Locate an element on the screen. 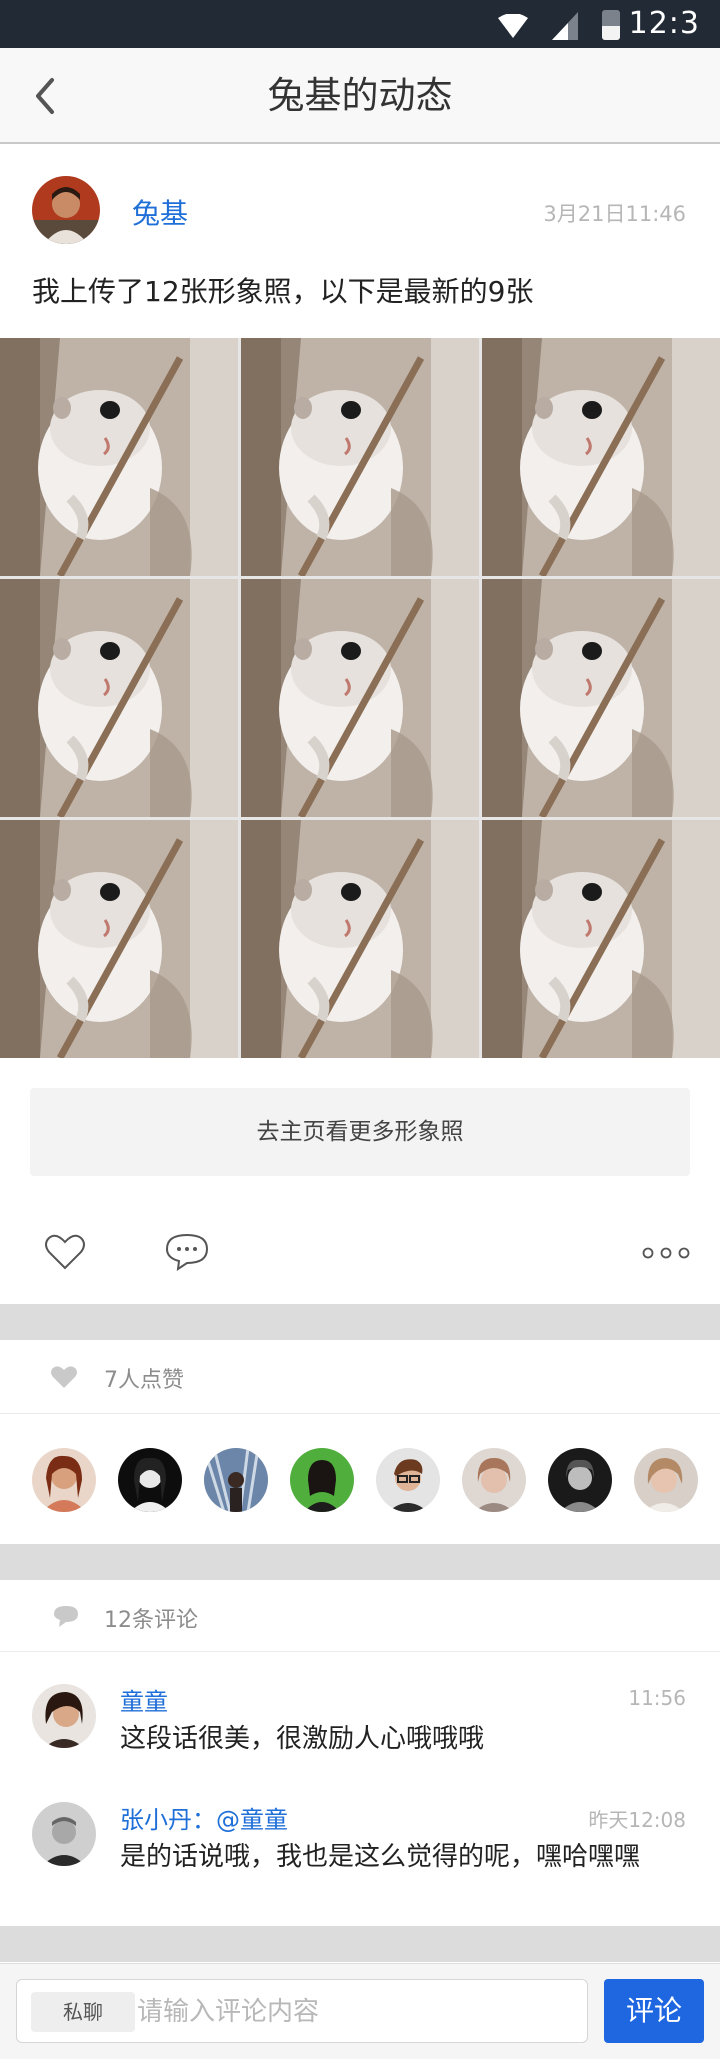 The height and width of the screenshot is (2059, 720). post-header: 兔基 3月21日11:46 is located at coordinates (360, 206).